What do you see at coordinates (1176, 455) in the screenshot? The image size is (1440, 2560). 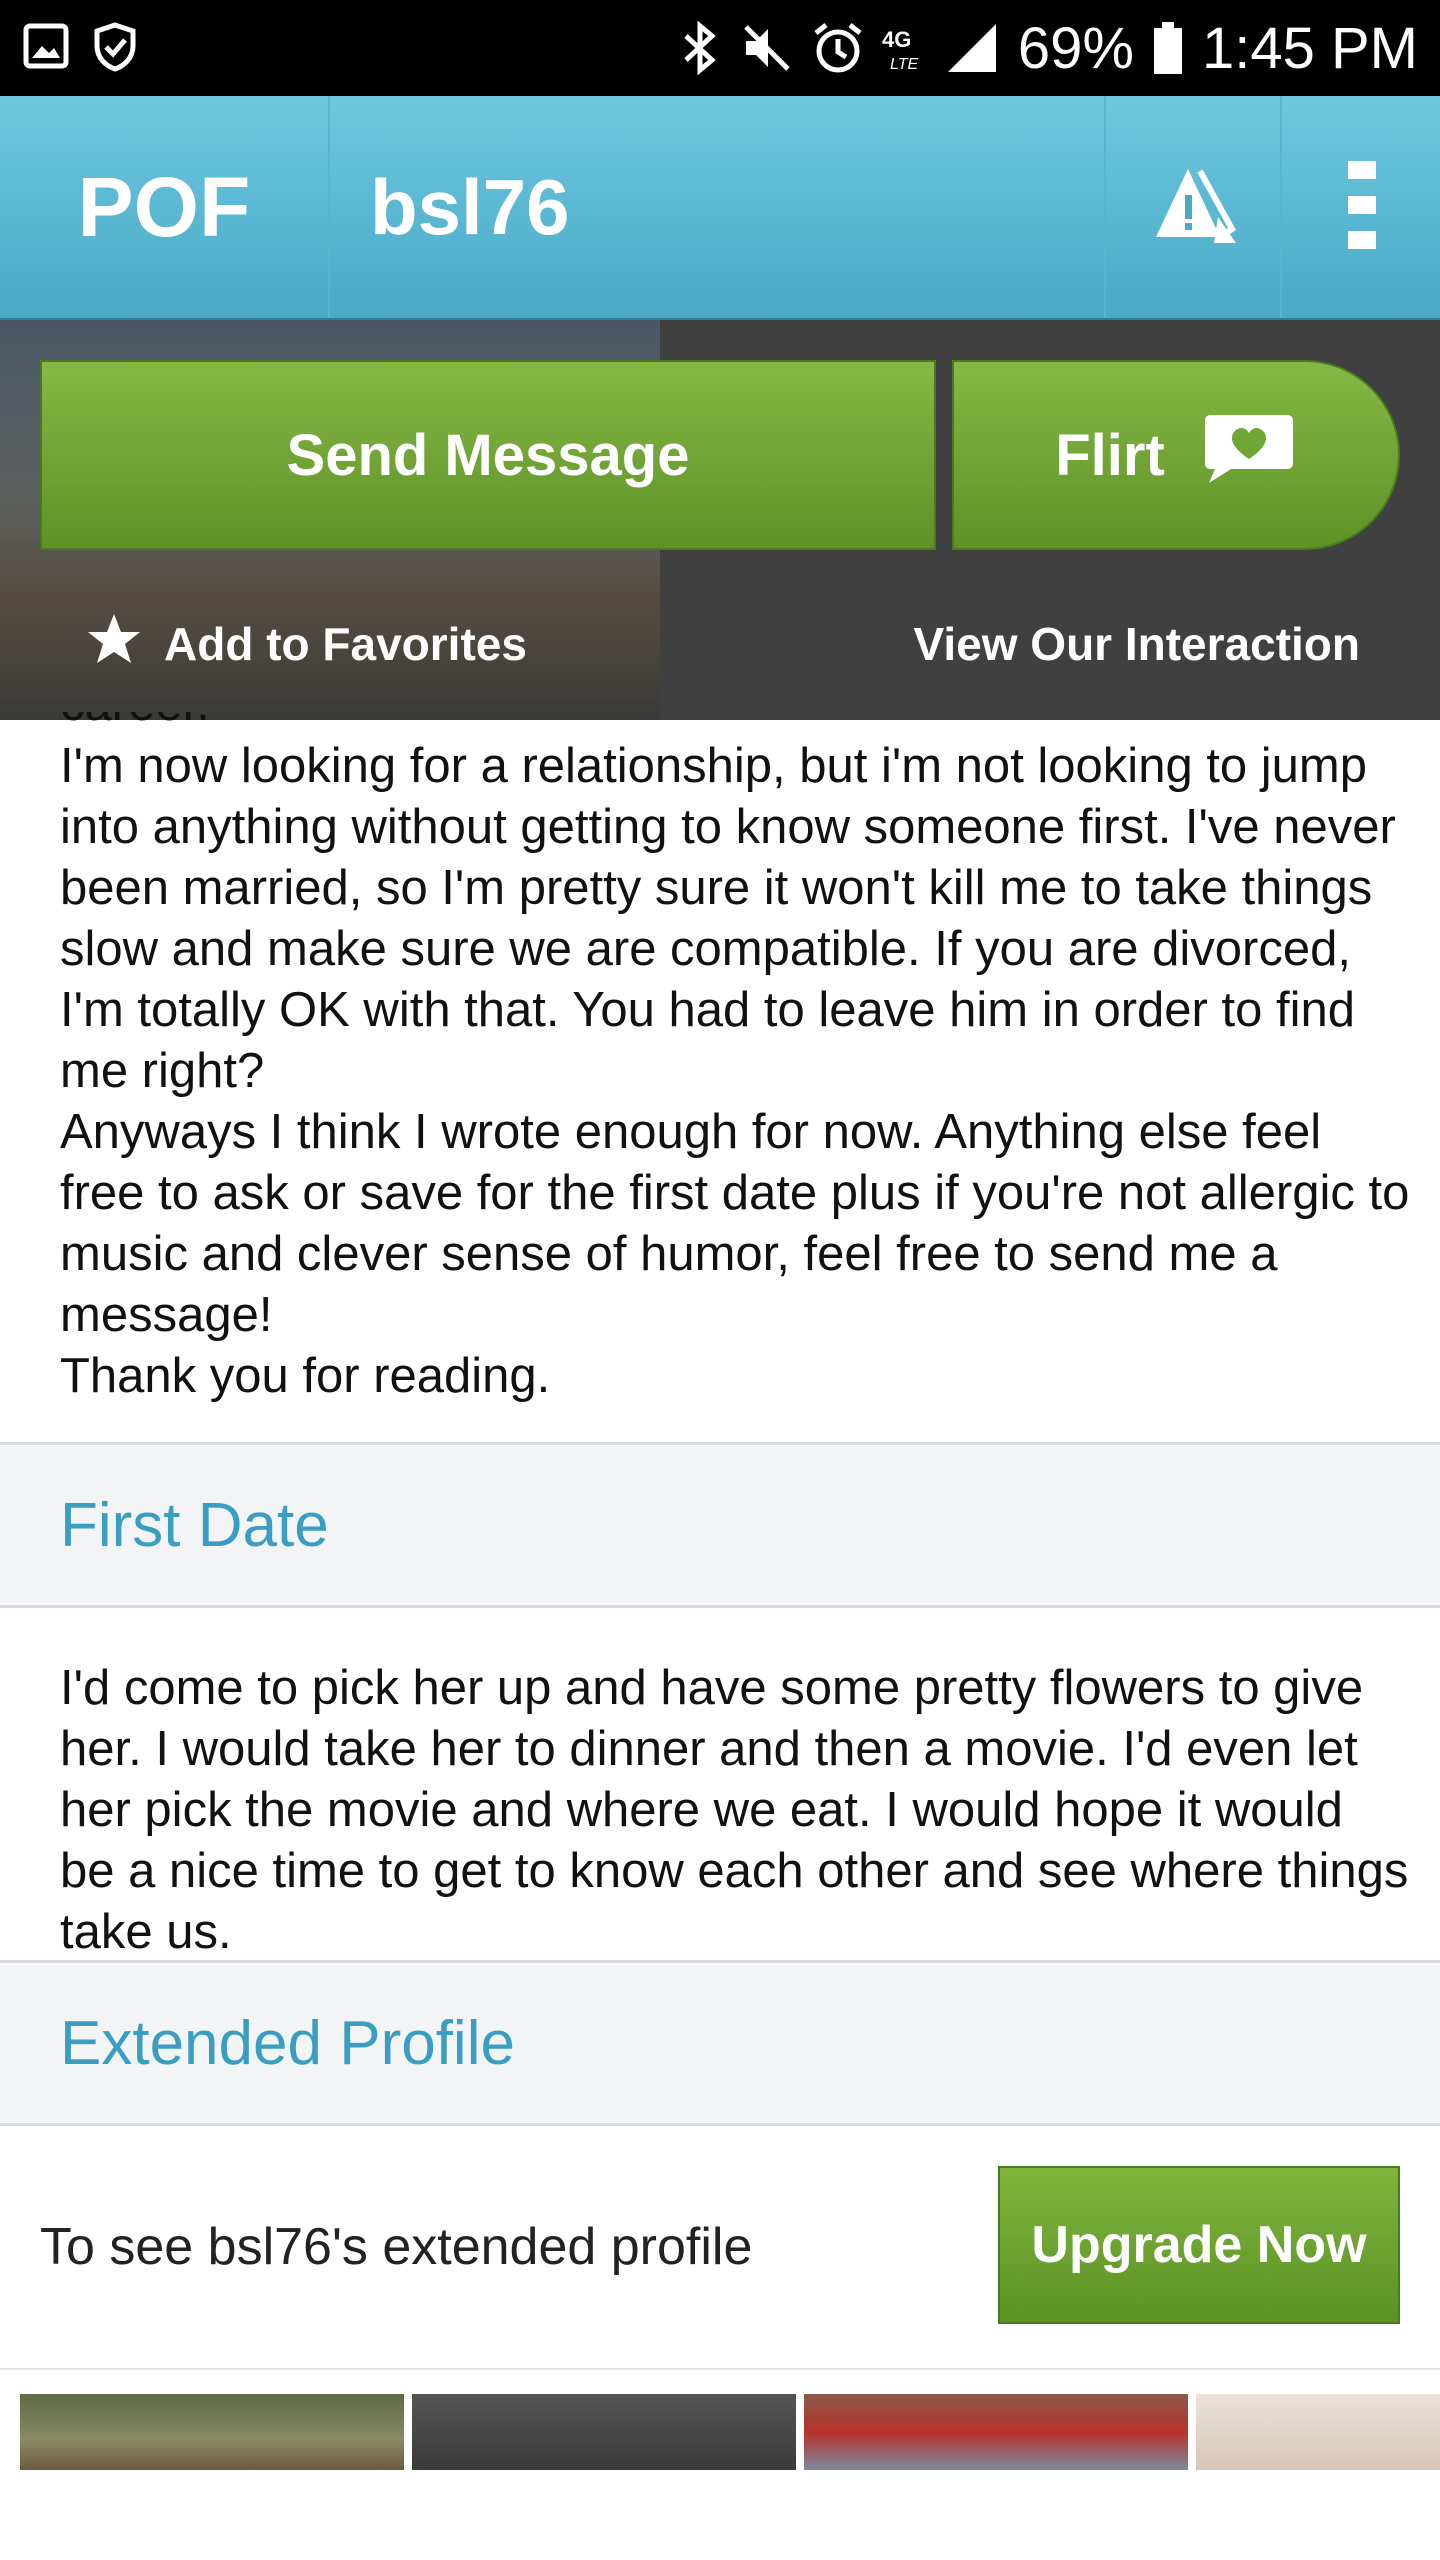 I see `flirt-button: Flirt` at bounding box center [1176, 455].